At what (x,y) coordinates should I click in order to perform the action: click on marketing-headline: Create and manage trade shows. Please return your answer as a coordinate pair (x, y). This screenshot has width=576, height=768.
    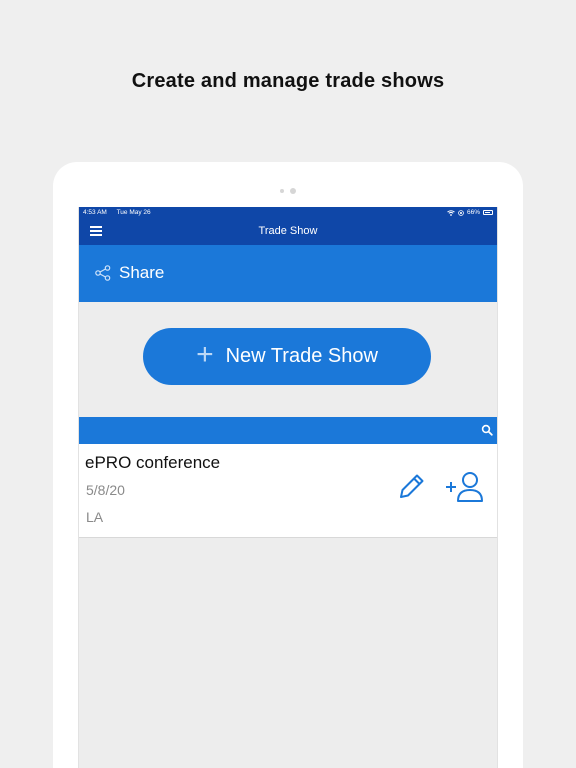
    Looking at the image, I should click on (288, 81).